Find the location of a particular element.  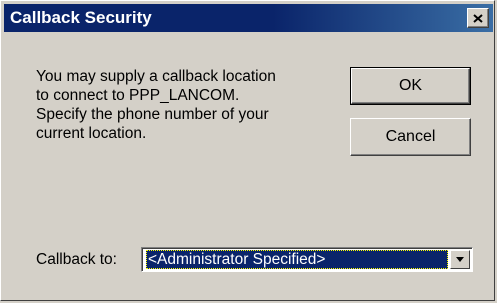

ok-button: OK is located at coordinates (410, 86).